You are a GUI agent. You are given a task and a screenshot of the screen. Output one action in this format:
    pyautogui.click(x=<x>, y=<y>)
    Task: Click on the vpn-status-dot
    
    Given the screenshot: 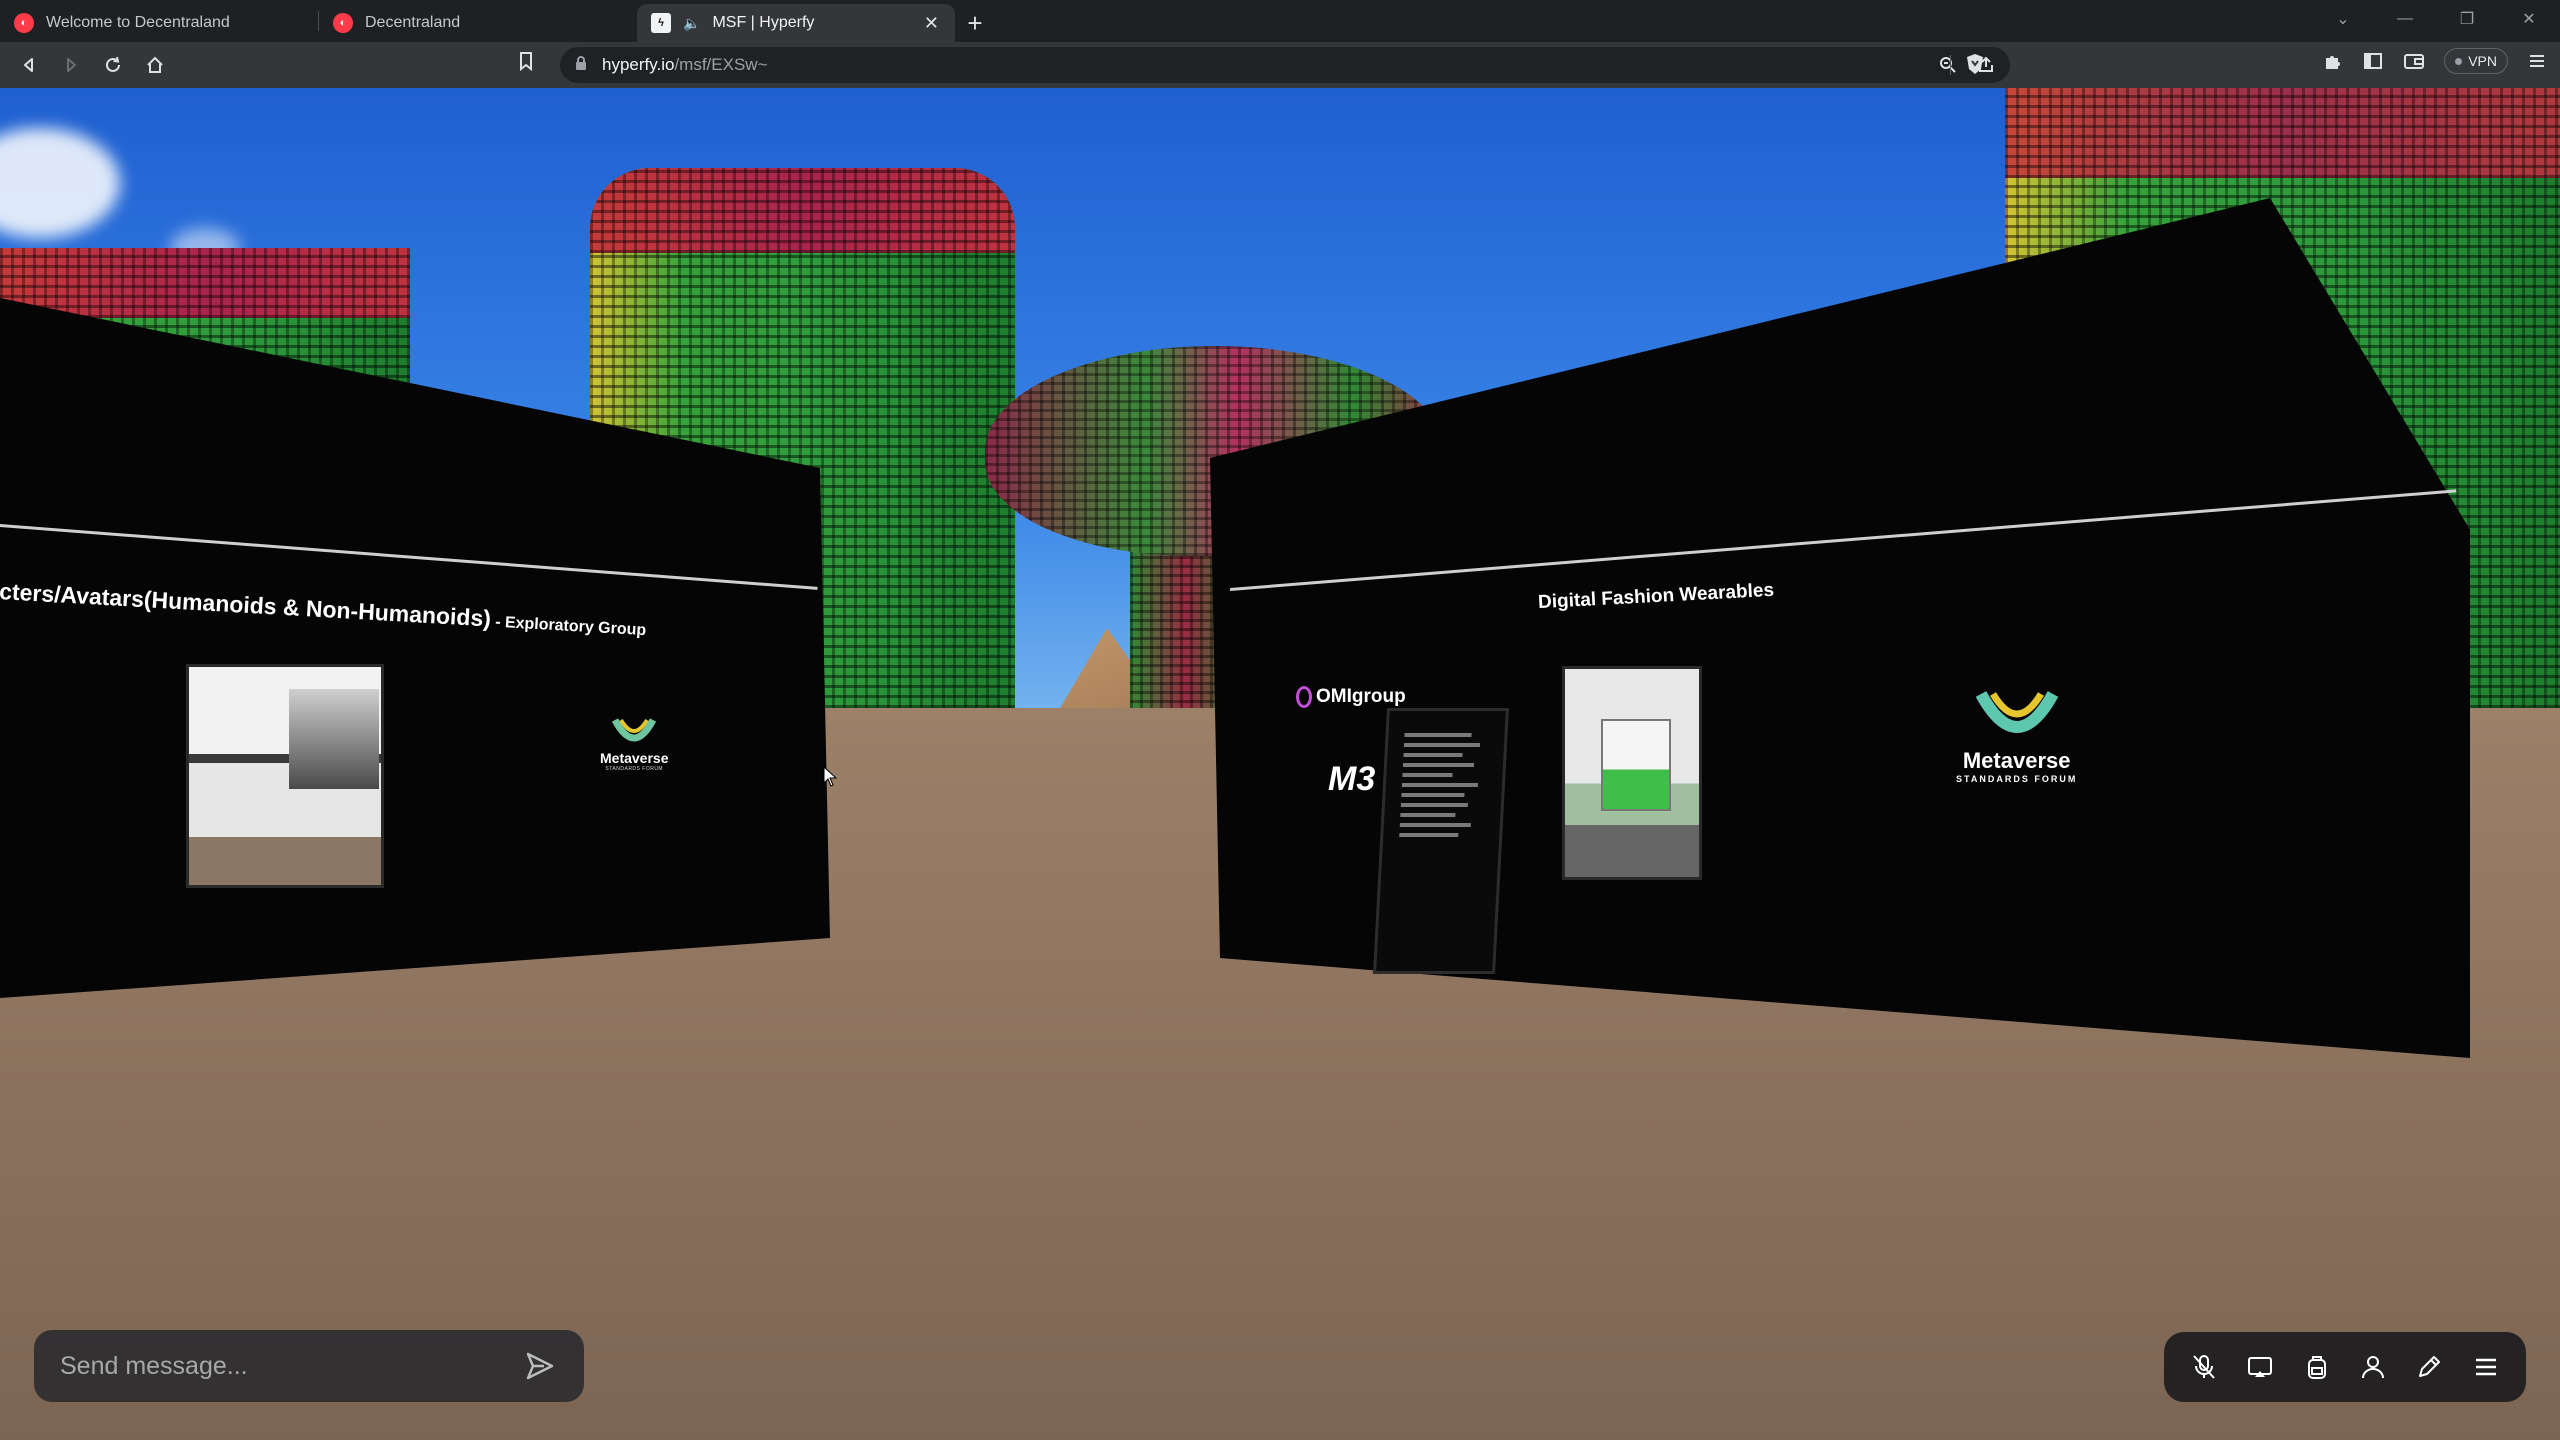 What is the action you would take?
    pyautogui.click(x=2459, y=61)
    